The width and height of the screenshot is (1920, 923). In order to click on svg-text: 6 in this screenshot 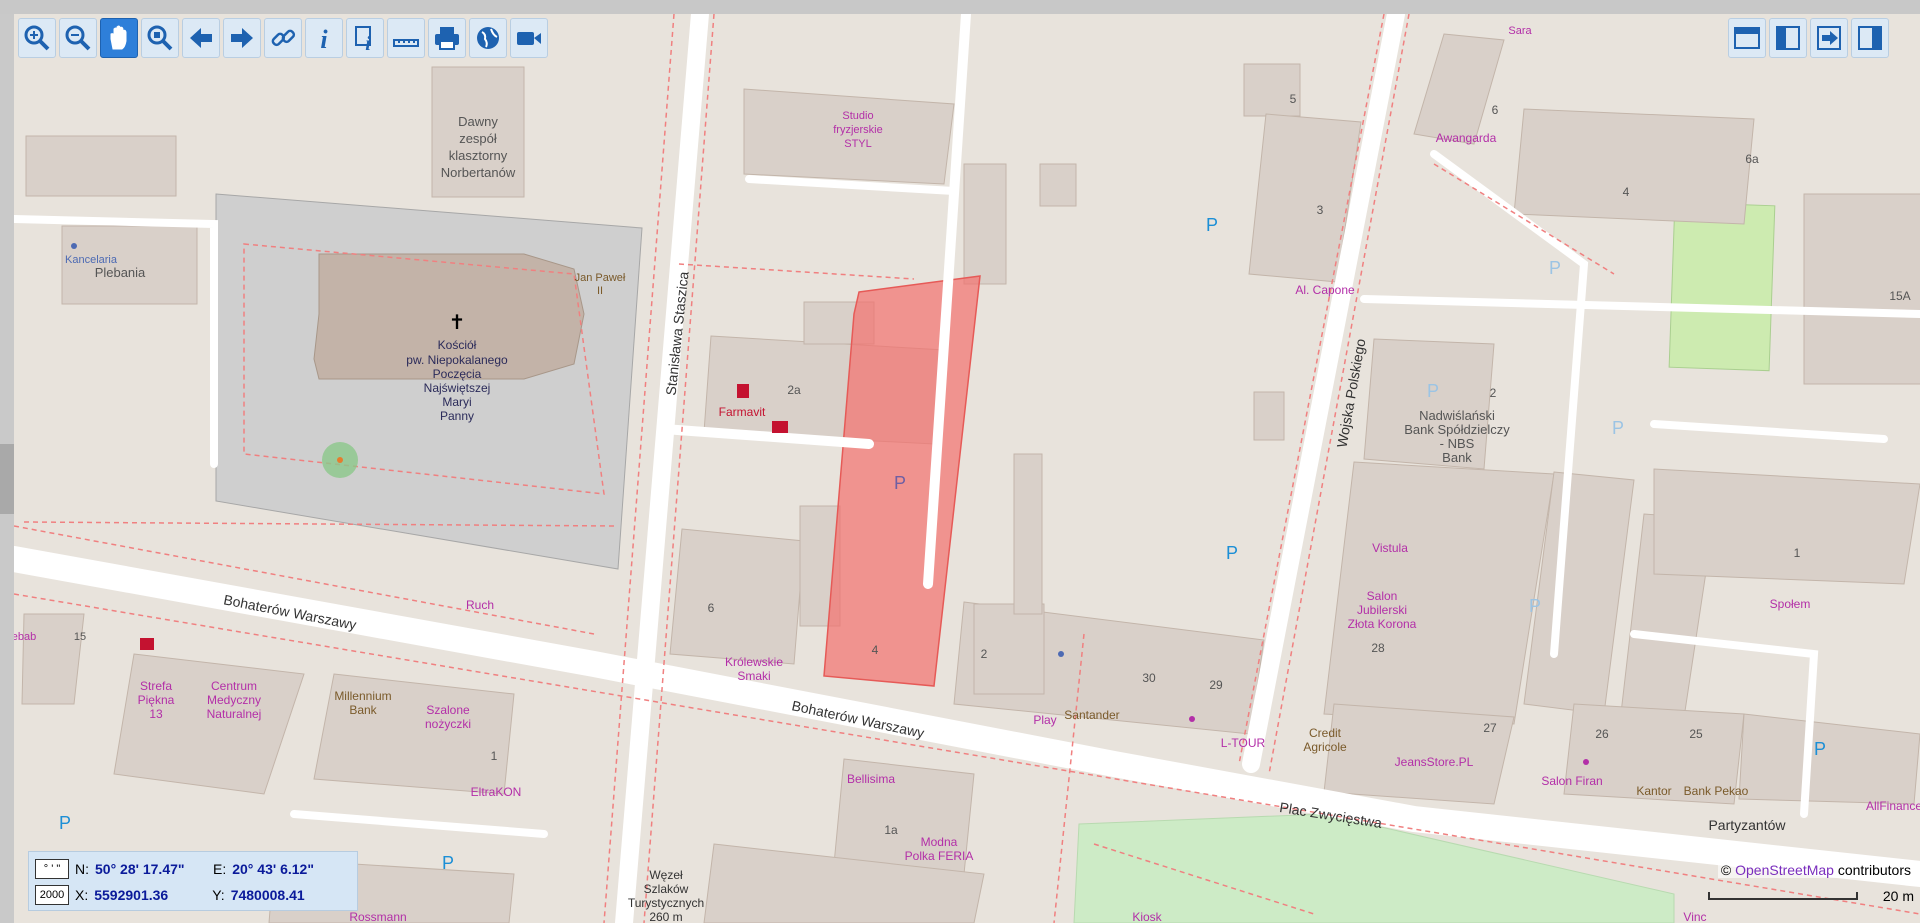, I will do `click(711, 608)`.